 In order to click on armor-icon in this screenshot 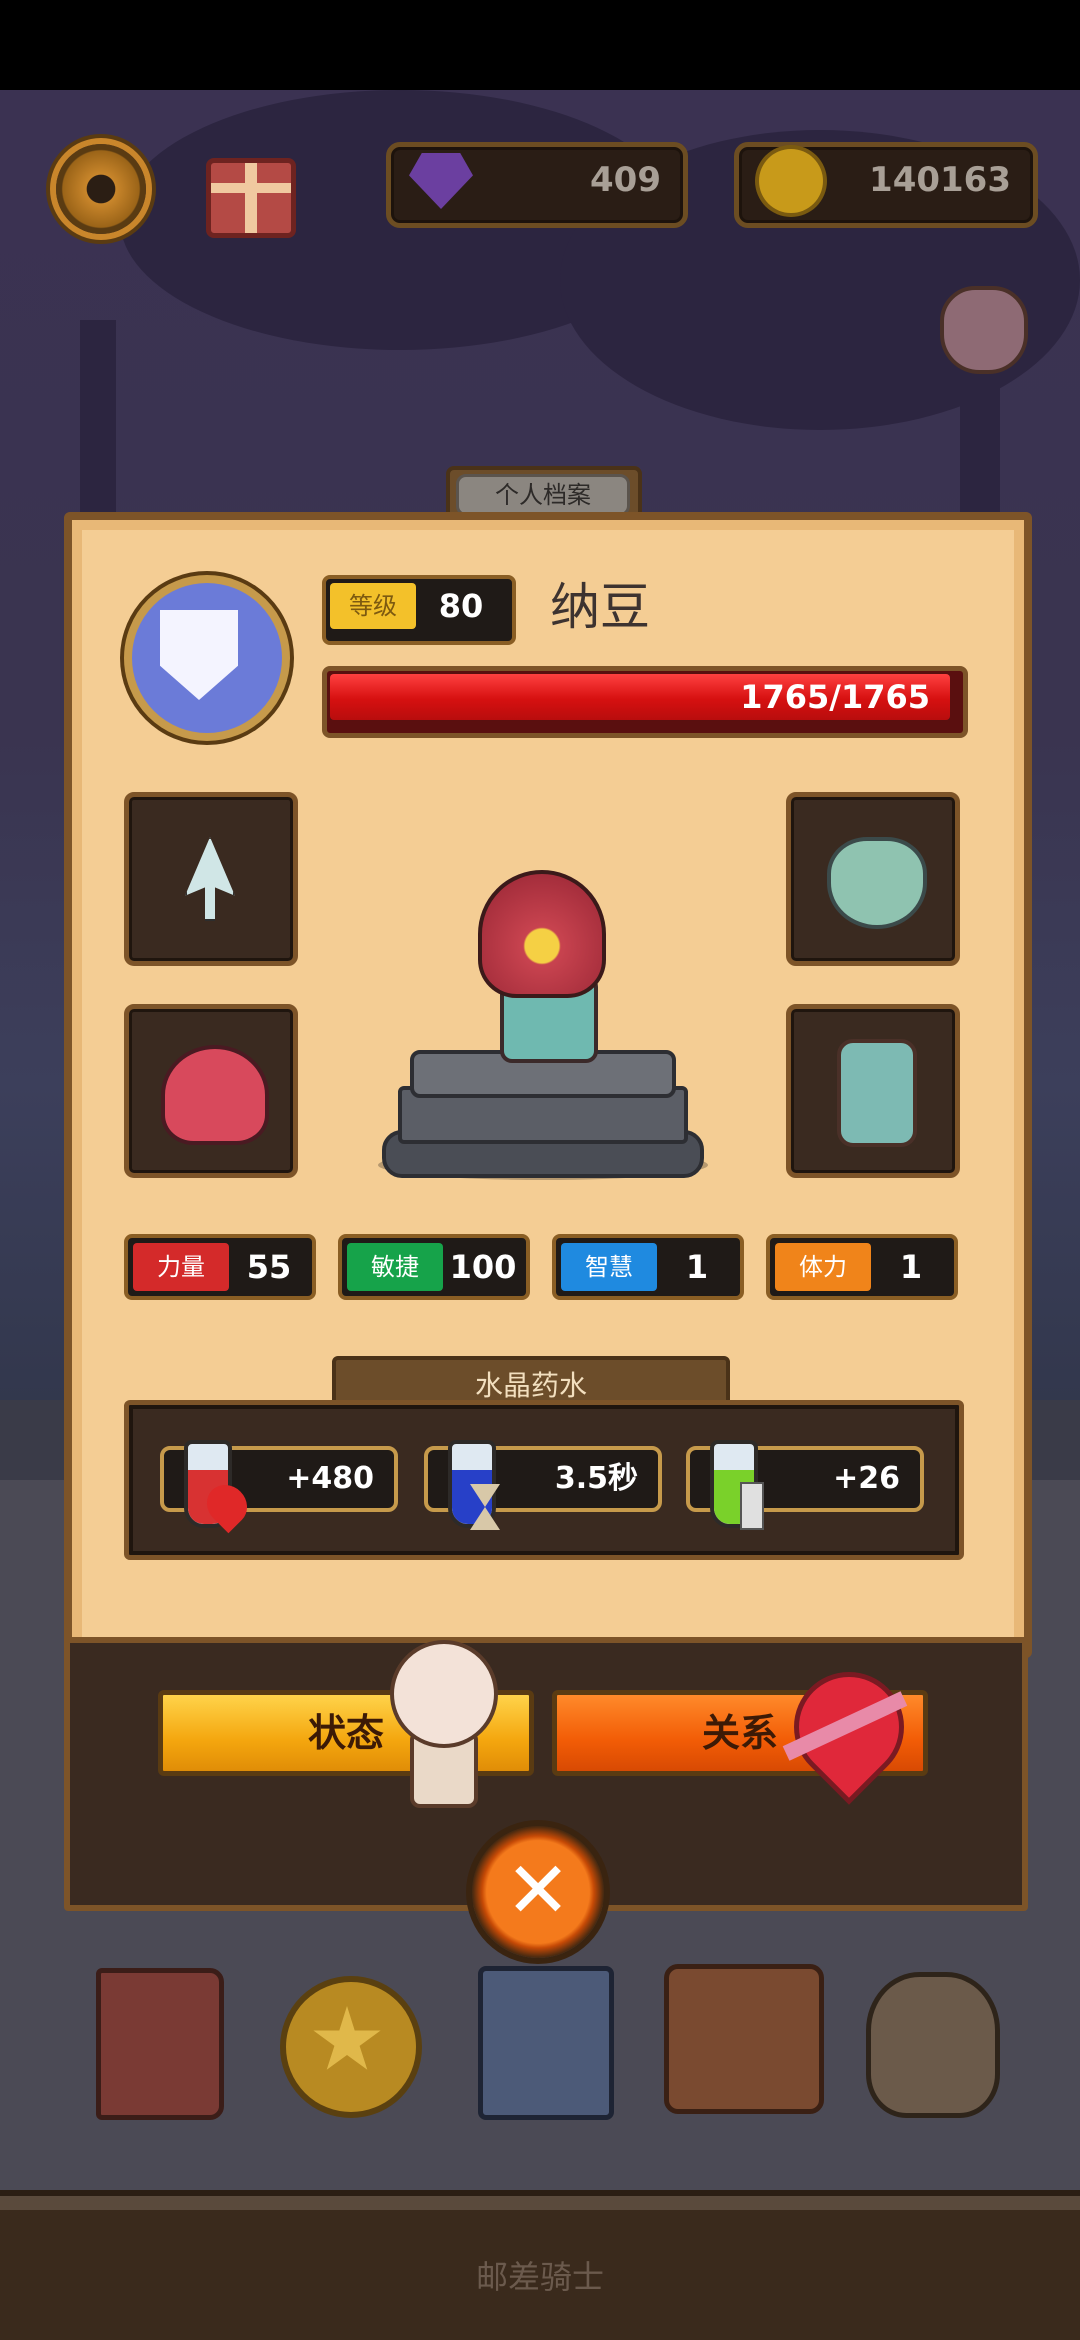, I will do `click(877, 883)`.